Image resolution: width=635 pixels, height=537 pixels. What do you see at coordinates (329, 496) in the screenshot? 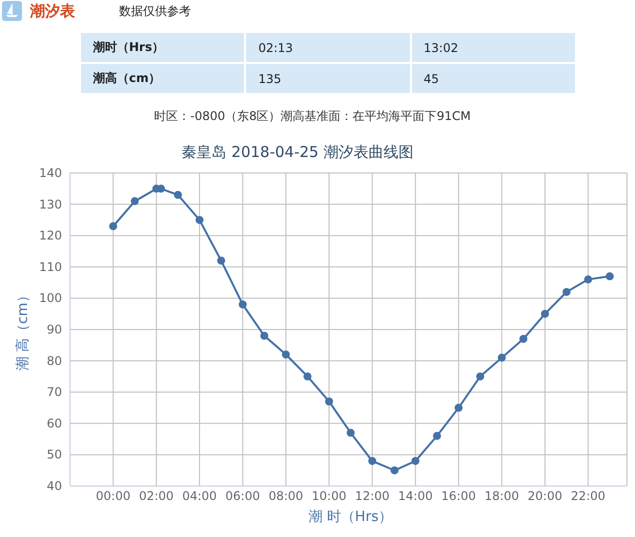
I see `x-tick-label: 10:00` at bounding box center [329, 496].